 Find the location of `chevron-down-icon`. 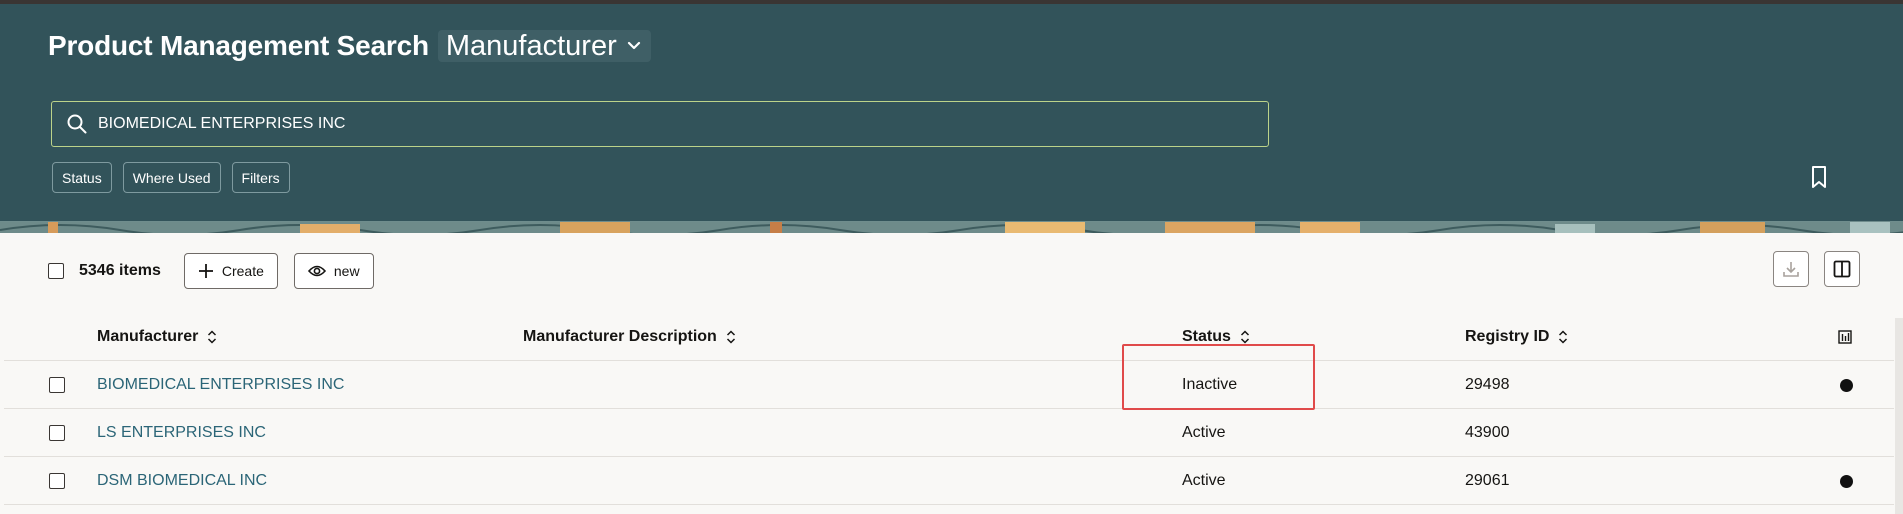

chevron-down-icon is located at coordinates (633, 45).